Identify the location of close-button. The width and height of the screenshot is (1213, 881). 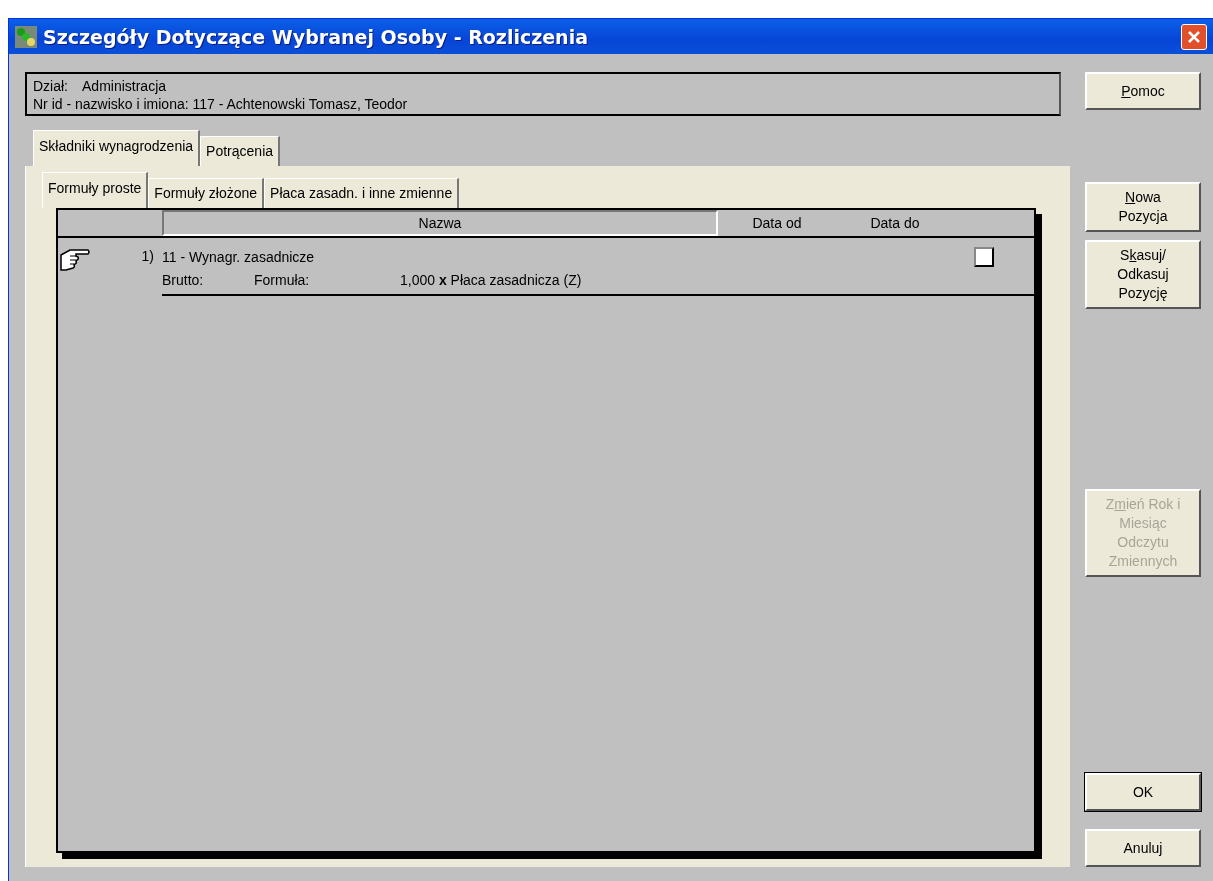
(1194, 36).